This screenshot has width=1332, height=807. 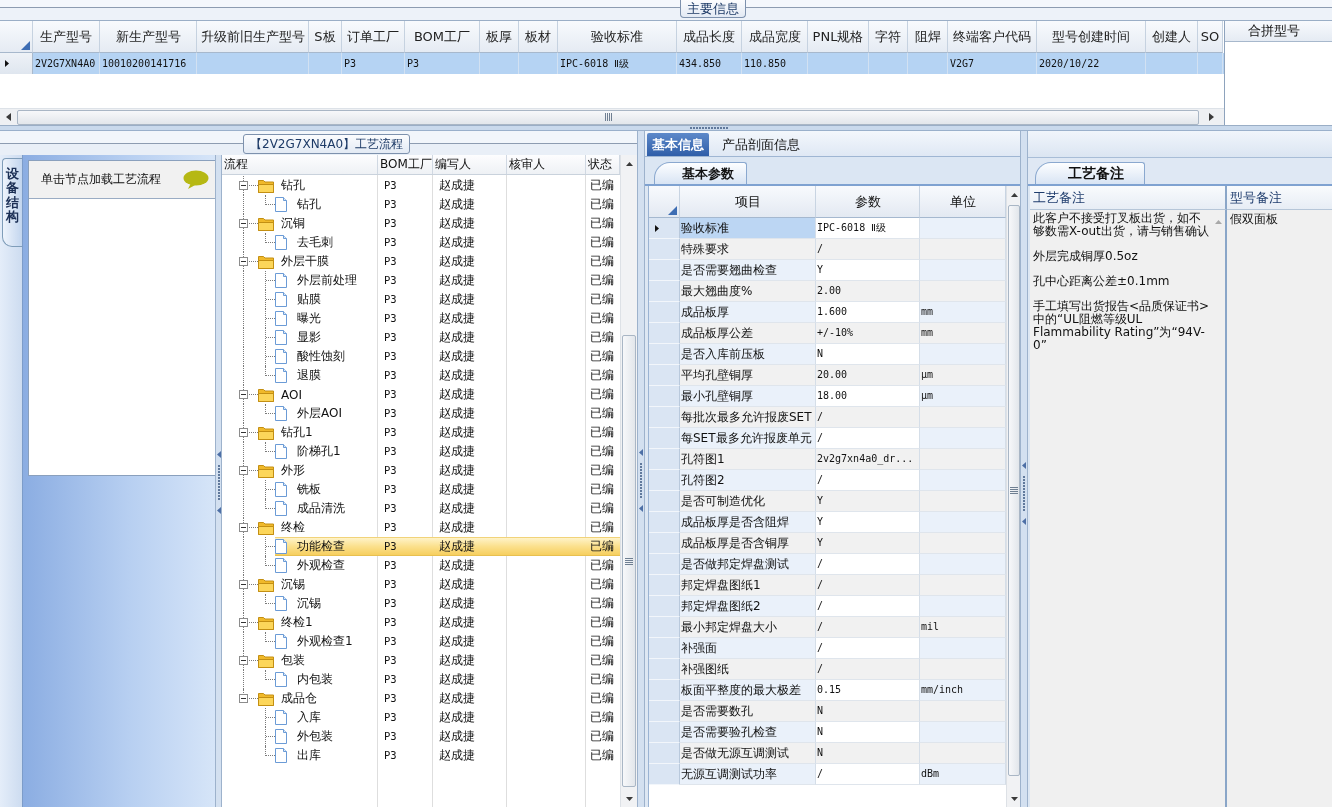 What do you see at coordinates (1091, 37) in the screenshot?
I see `column-header: 型号创建时间` at bounding box center [1091, 37].